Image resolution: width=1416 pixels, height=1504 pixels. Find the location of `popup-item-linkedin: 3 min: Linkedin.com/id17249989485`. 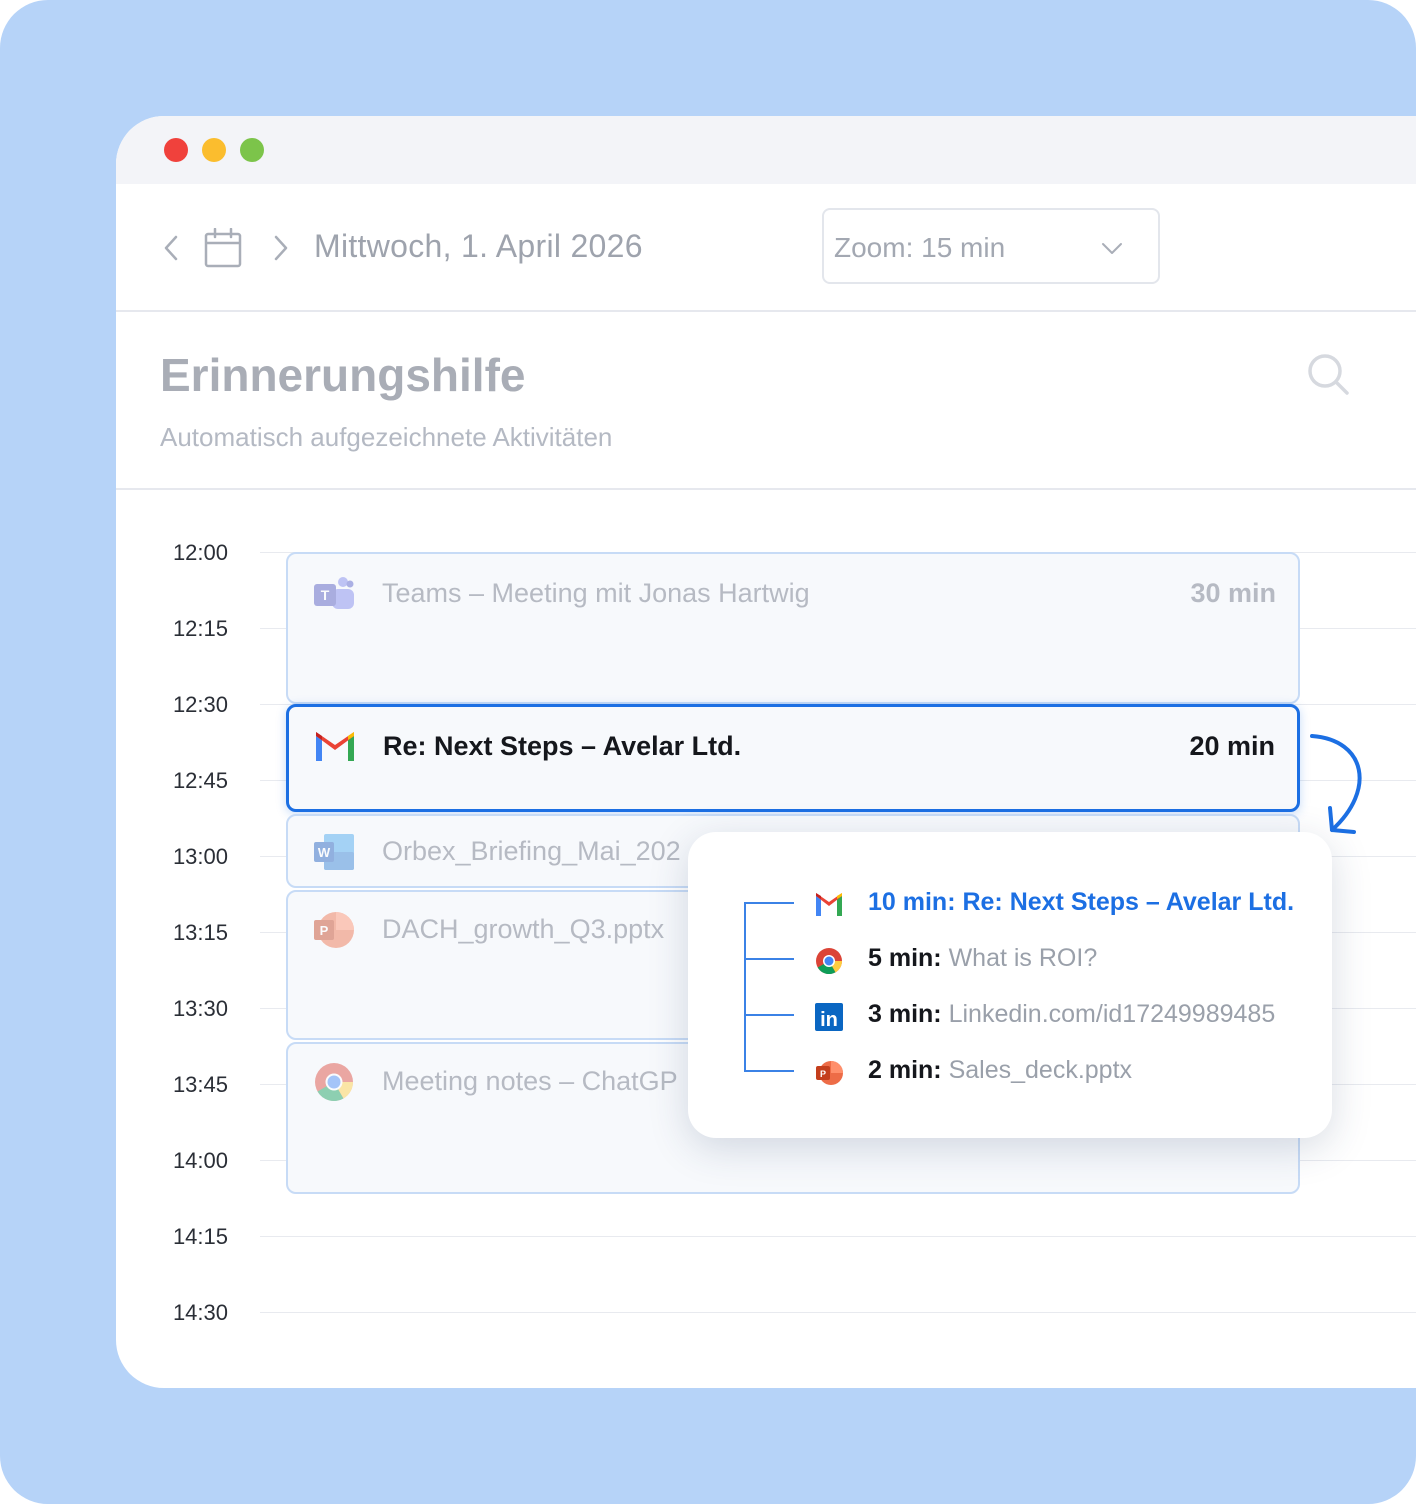

popup-item-linkedin: 3 min: Linkedin.com/id17249989485 is located at coordinates (1071, 1014).